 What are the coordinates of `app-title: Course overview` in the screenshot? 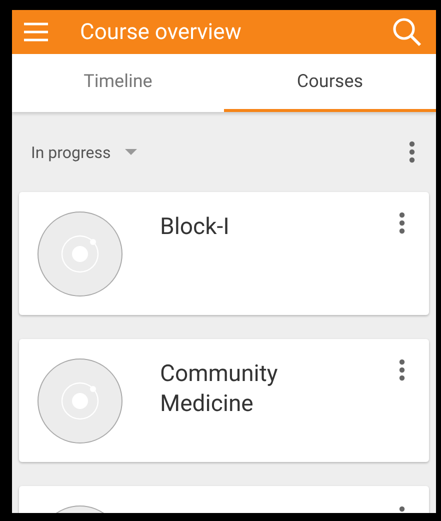 It's located at (161, 32).